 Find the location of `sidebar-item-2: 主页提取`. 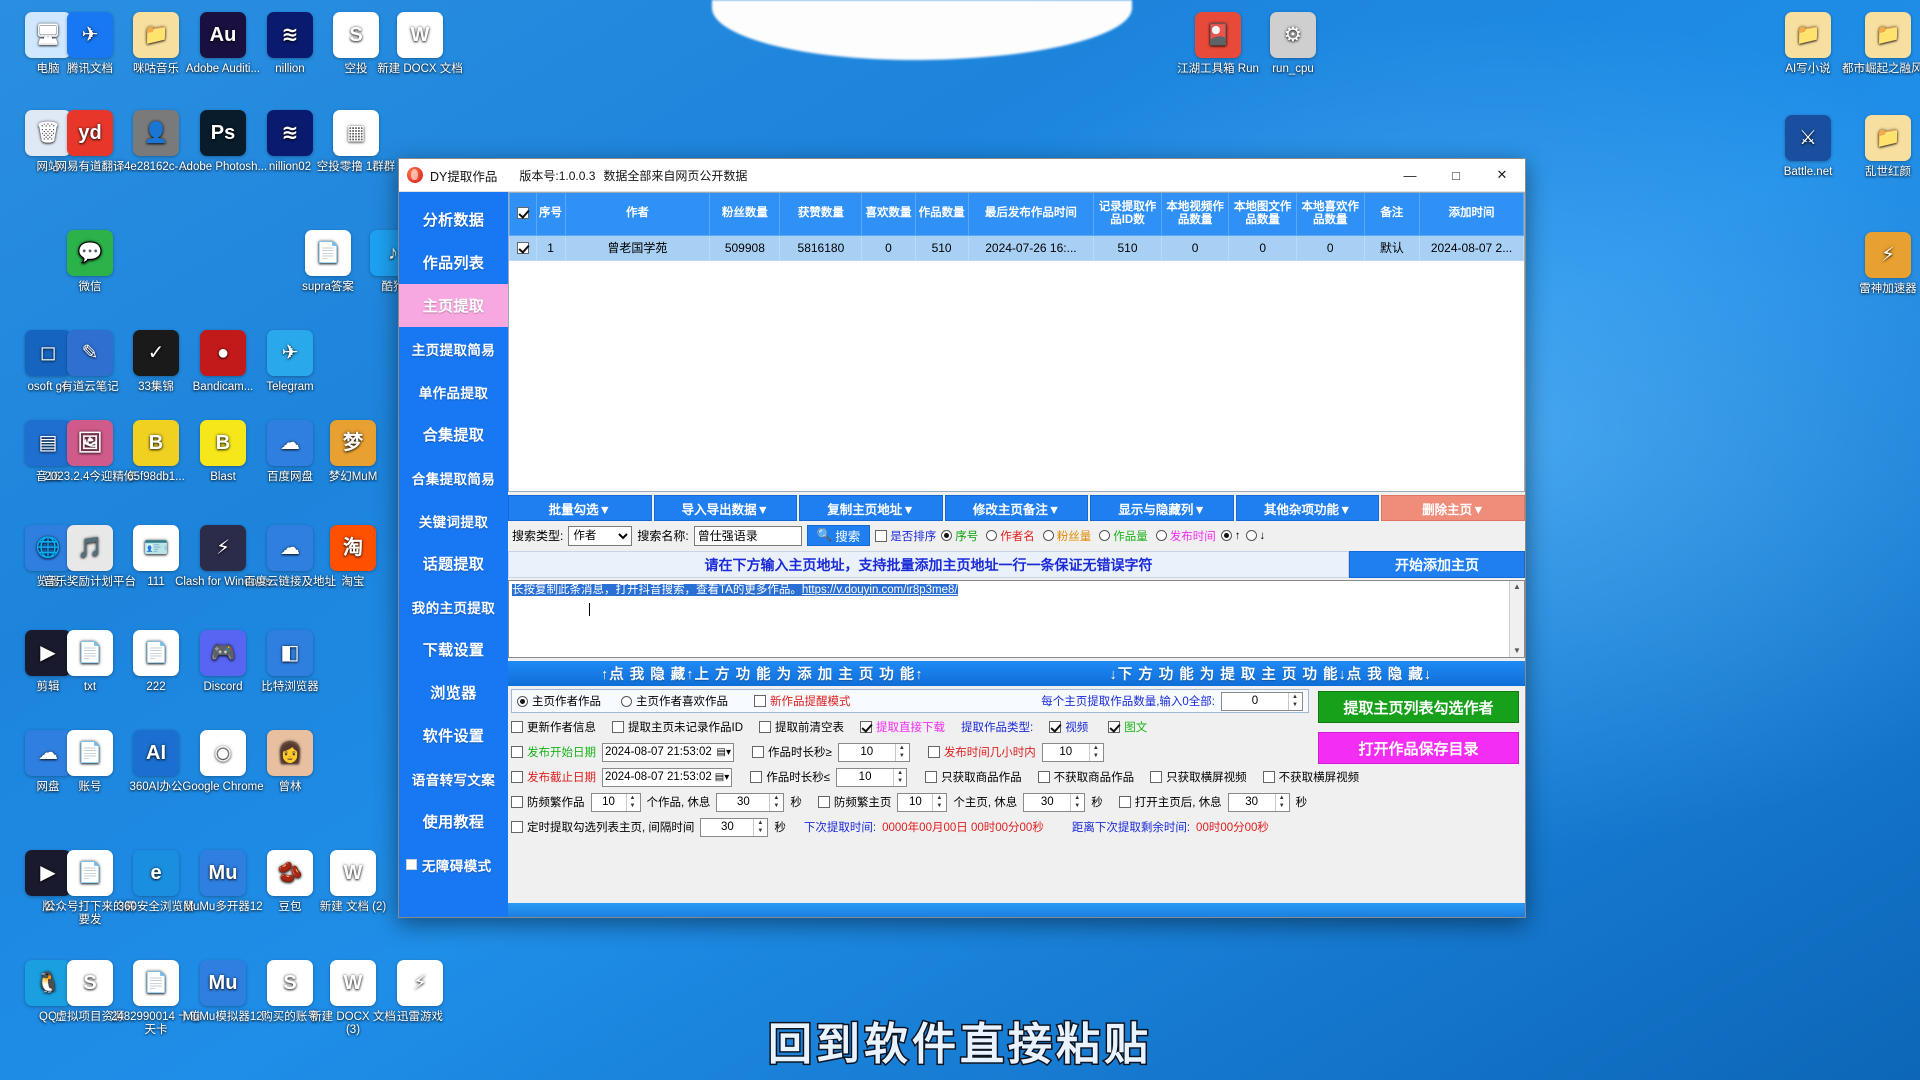

sidebar-item-2: 主页提取 is located at coordinates (453, 305).